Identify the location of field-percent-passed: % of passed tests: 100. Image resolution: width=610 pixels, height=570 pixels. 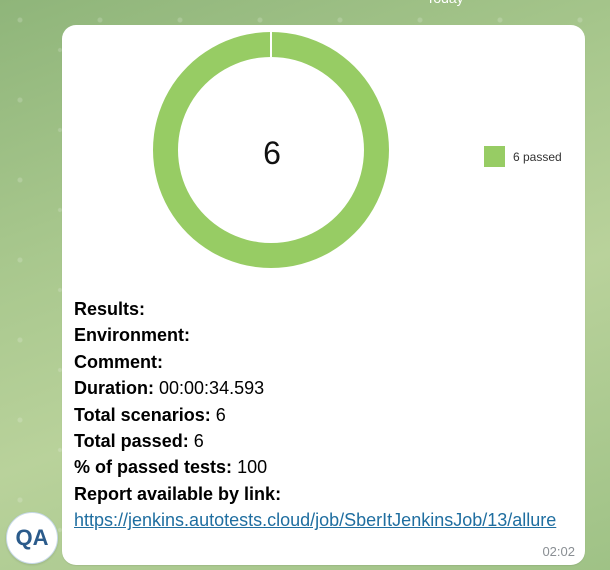
(326, 467).